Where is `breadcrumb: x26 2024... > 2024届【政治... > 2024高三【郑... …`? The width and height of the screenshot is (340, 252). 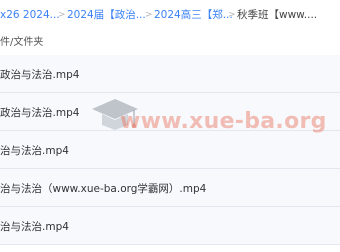 breadcrumb: x26 2024... > 2024届【政治... > 2024高三【郑... … is located at coordinates (170, 15).